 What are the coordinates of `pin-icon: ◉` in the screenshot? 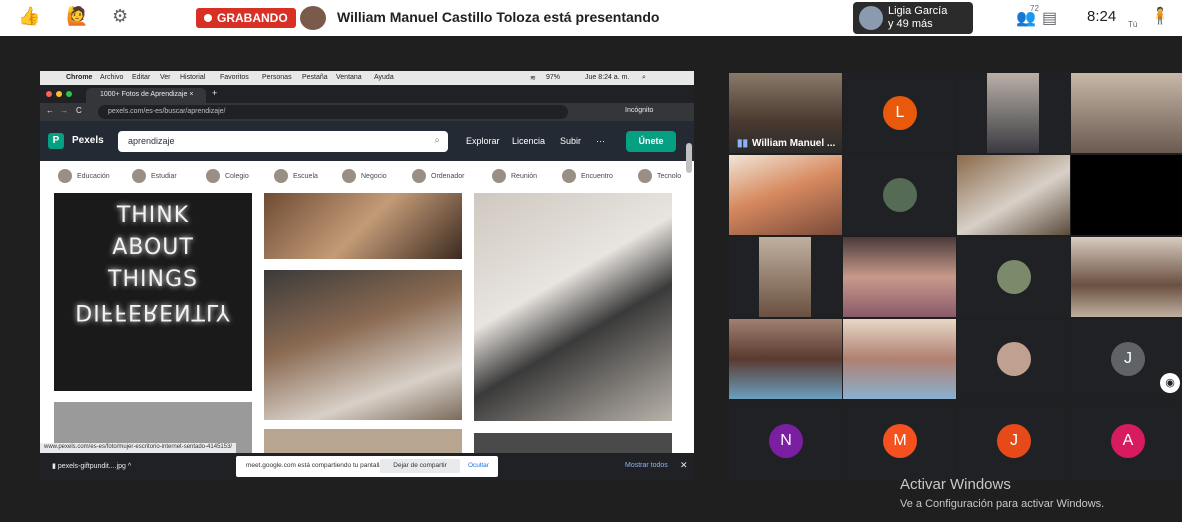 It's located at (1170, 383).